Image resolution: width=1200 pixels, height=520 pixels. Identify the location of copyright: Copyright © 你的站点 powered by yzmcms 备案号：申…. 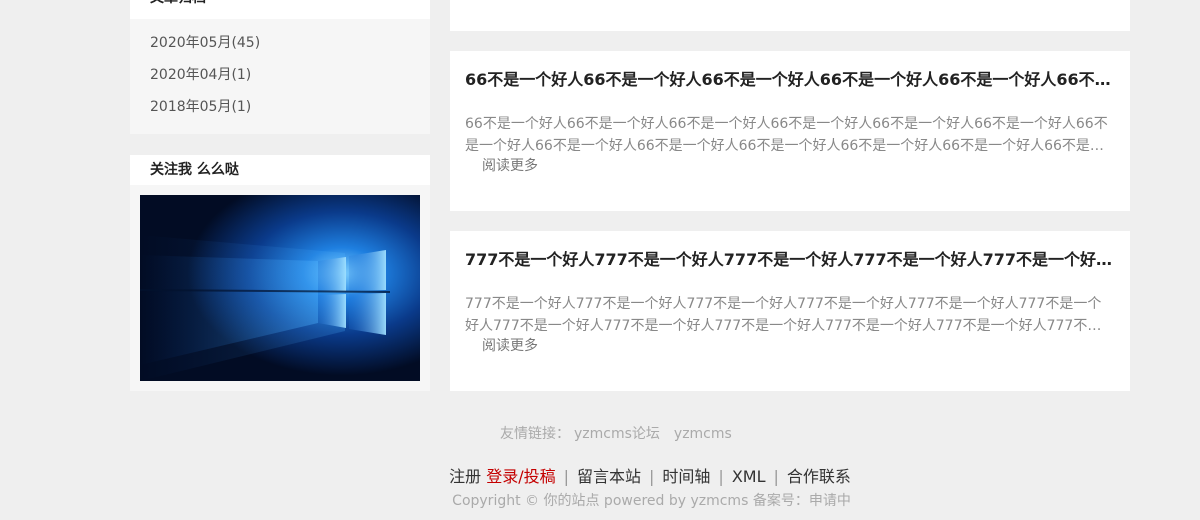
(651, 501).